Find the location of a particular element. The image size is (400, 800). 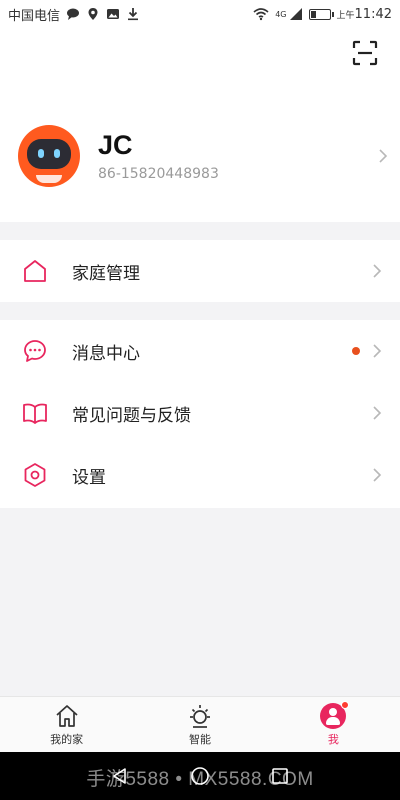

message-bubble-icon is located at coordinates (73, 14).